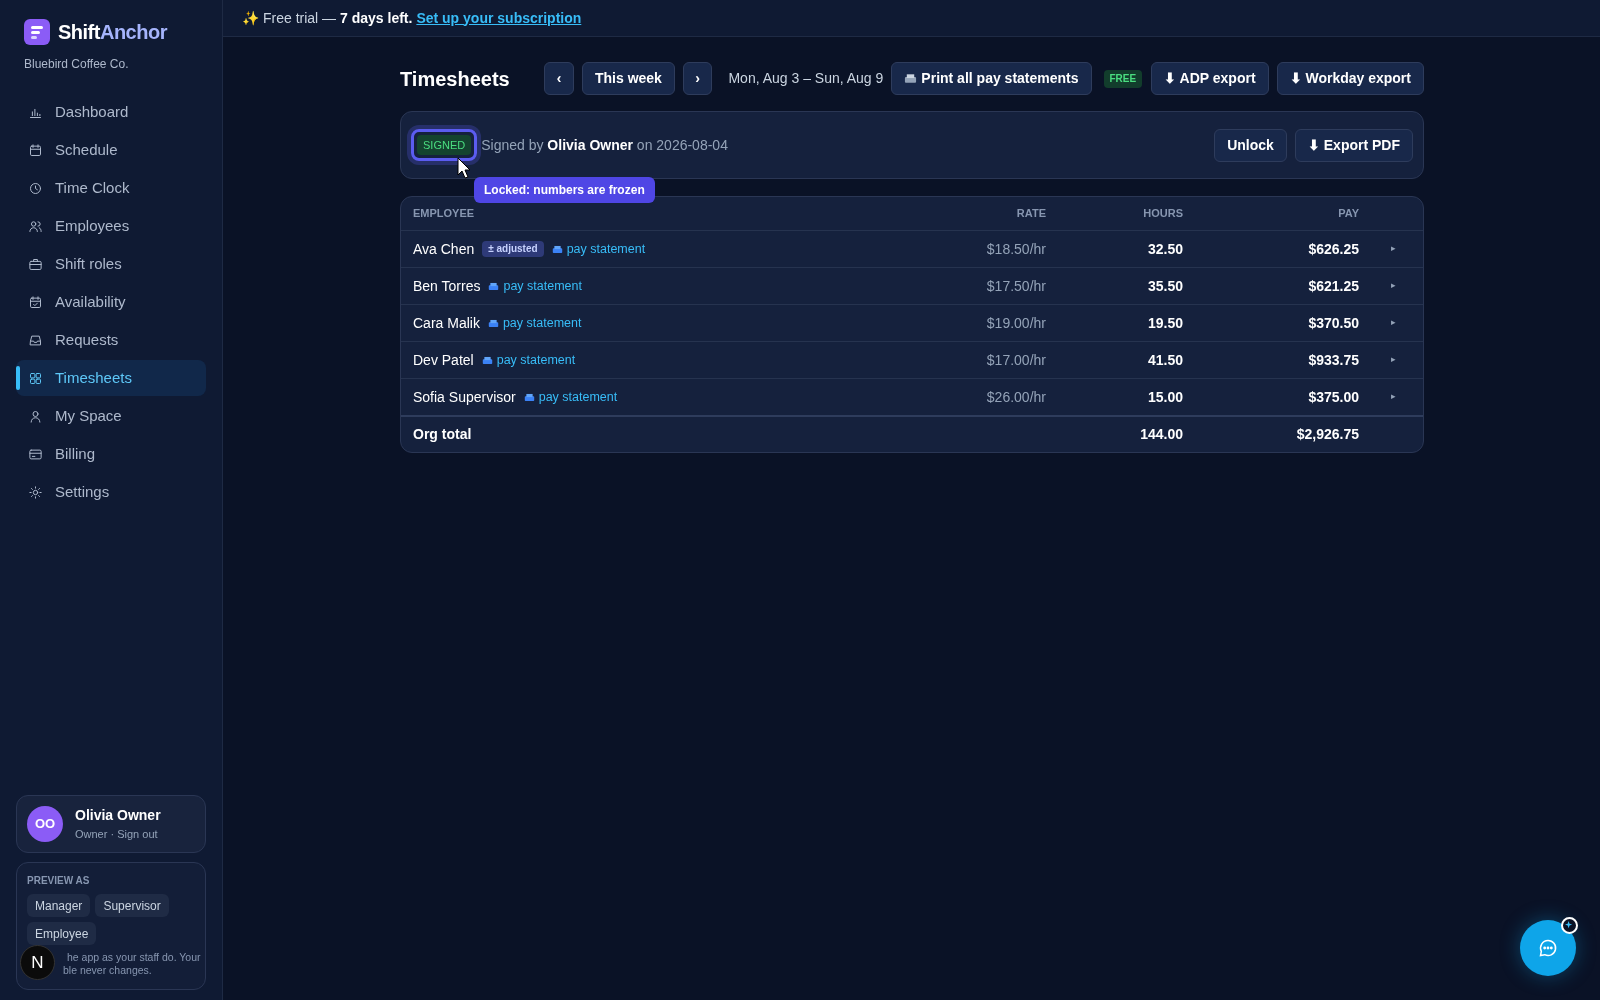  Describe the element at coordinates (134, 957) in the screenshot. I see `hint-text: he app as your staff do. Your` at that location.